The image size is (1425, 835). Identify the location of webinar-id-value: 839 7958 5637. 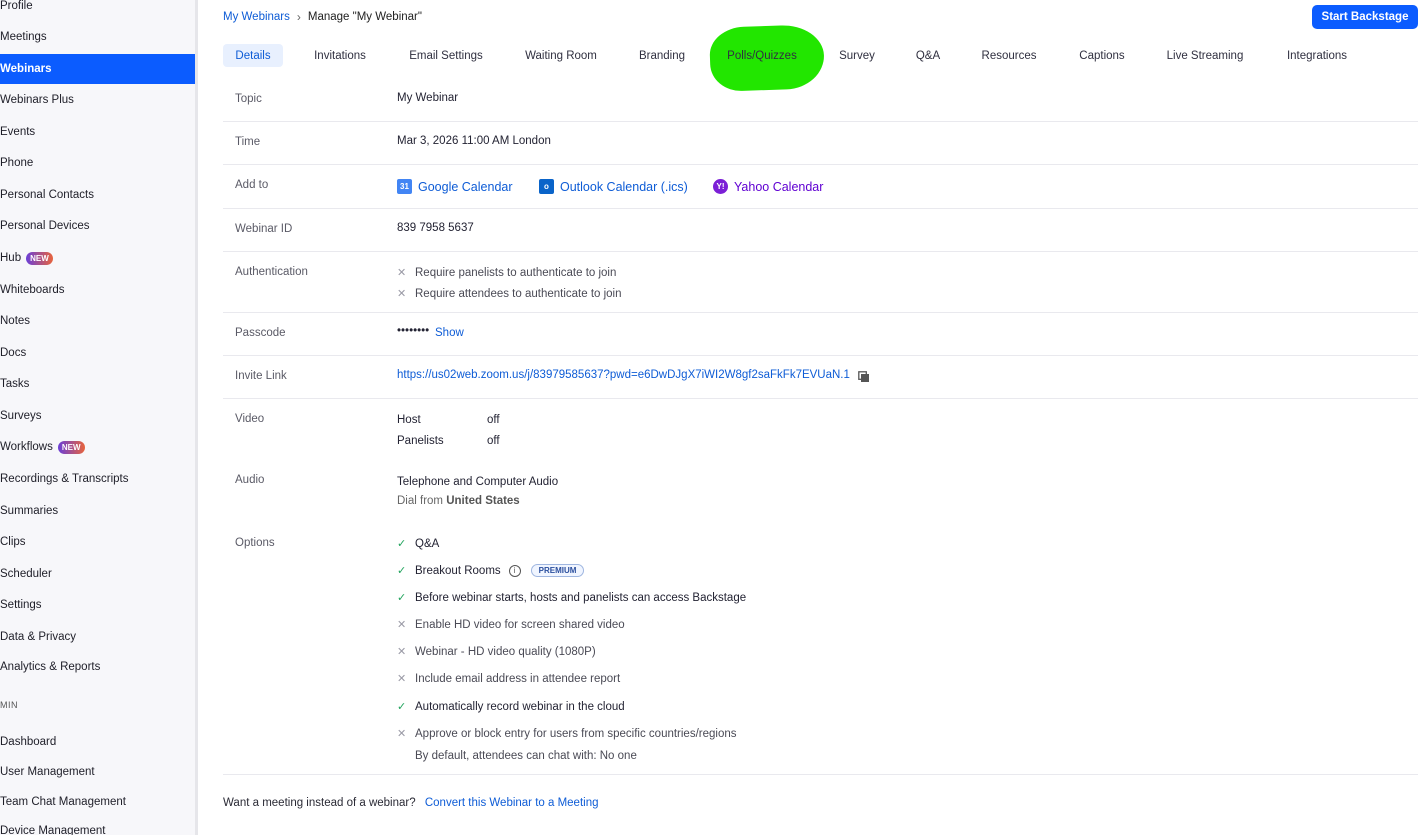
(435, 228).